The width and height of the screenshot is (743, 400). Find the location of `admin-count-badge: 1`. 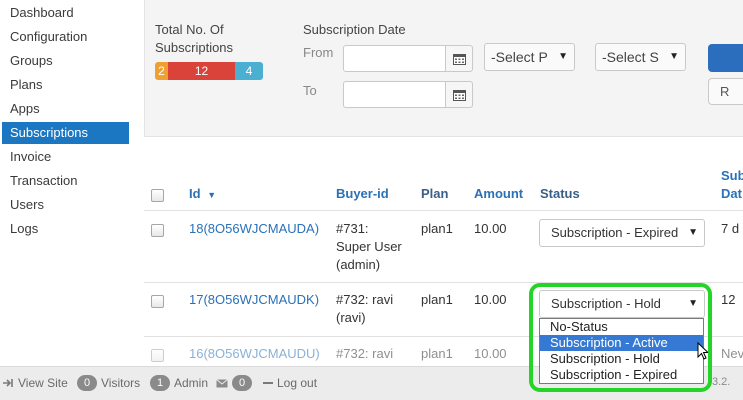

admin-count-badge: 1 is located at coordinates (160, 383).